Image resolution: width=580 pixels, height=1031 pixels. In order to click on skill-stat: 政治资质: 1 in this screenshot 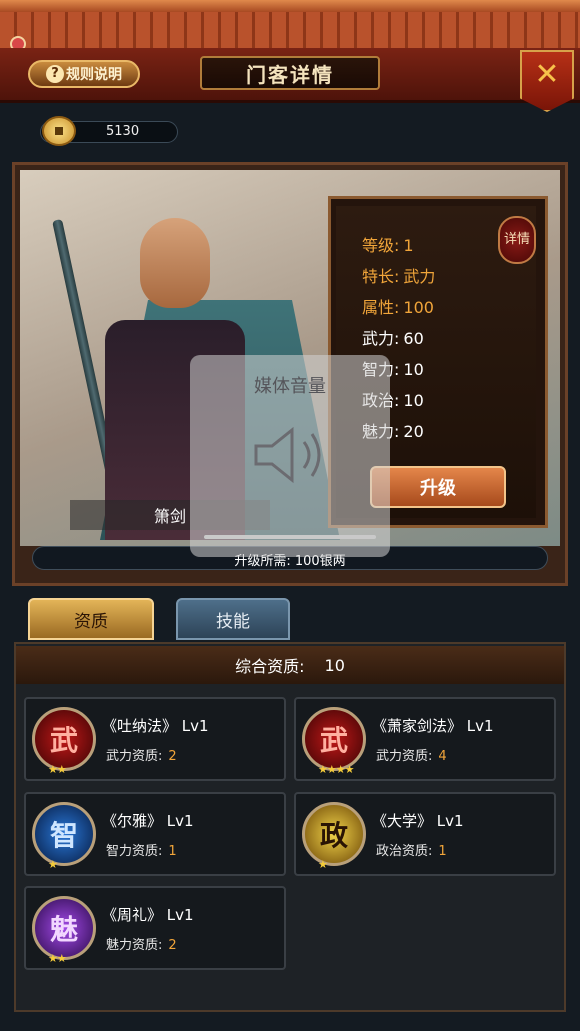, I will do `click(411, 849)`.